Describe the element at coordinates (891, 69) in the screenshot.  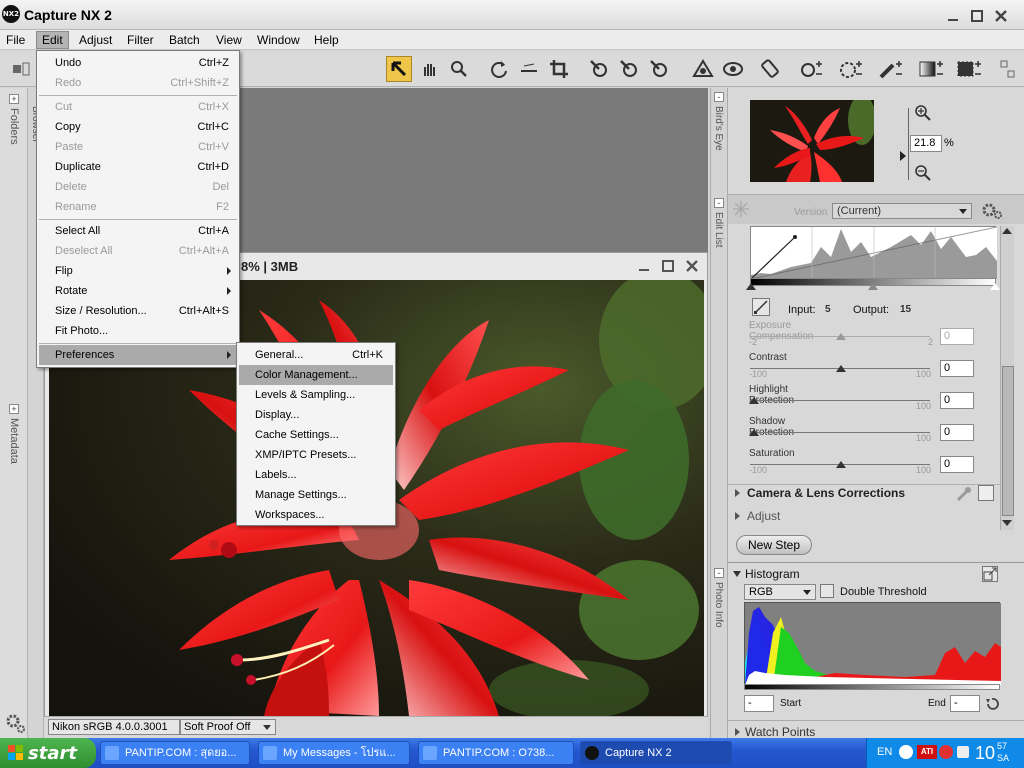
I see `selection-brush-icon` at that location.